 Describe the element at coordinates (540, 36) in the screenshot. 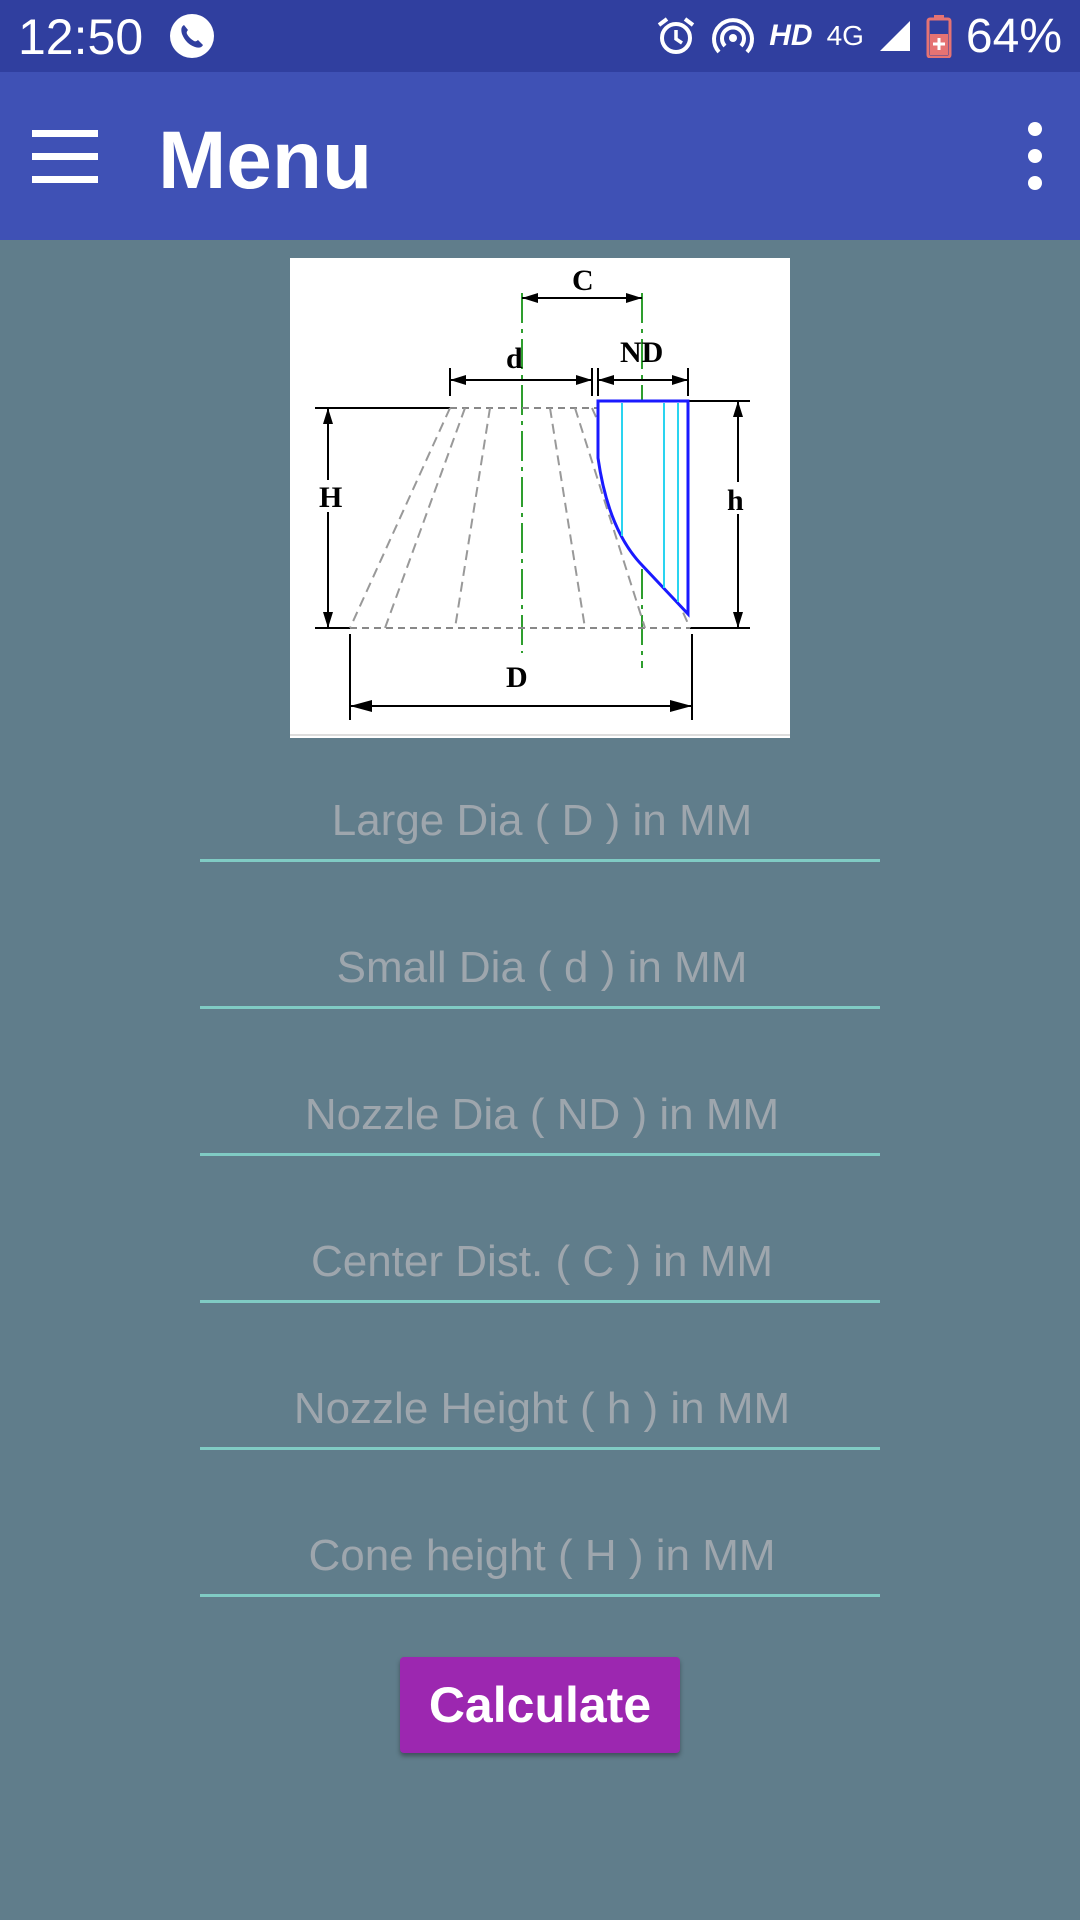

I see `status-bar: 12:50 HD 4G 64%` at that location.